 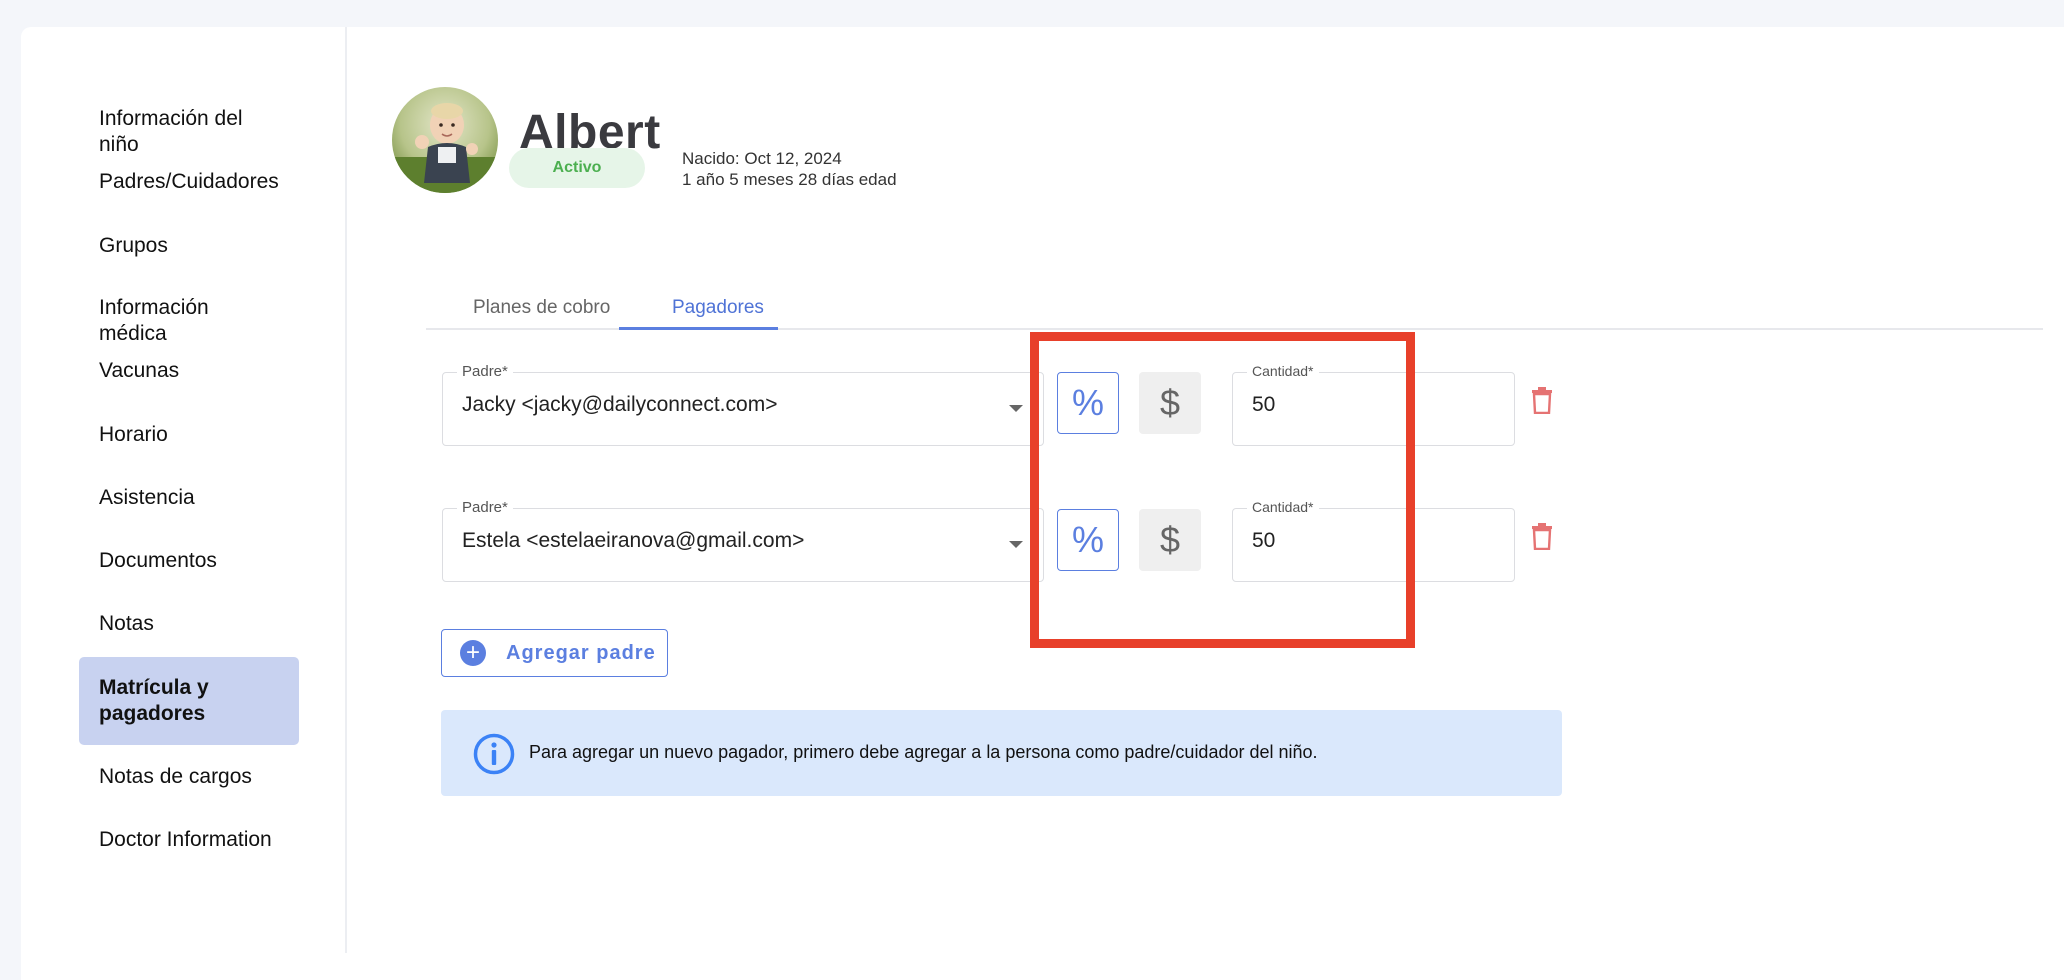 I want to click on parent-select-value: Jacky <jacky@dailyconnect.com>, so click(x=620, y=404).